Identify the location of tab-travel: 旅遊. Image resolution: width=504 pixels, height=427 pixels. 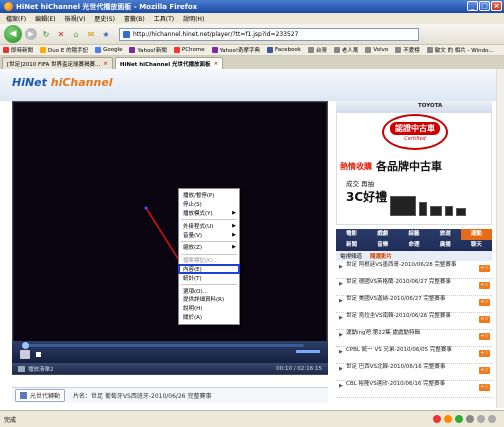
(445, 234).